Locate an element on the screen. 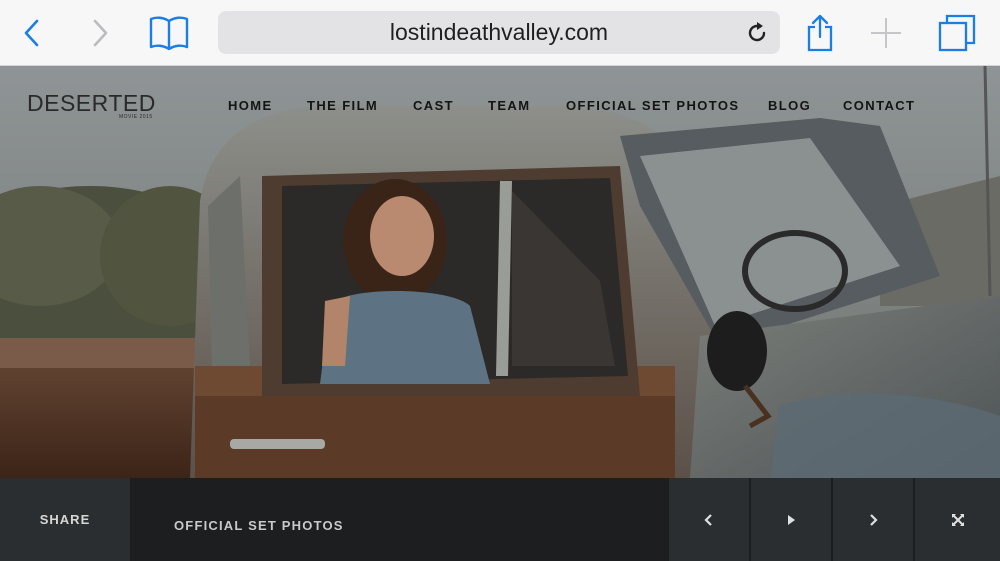 The width and height of the screenshot is (1000, 561). gallery-bar: SHARE OFFICIAL SET PHOTOS is located at coordinates (500, 519).